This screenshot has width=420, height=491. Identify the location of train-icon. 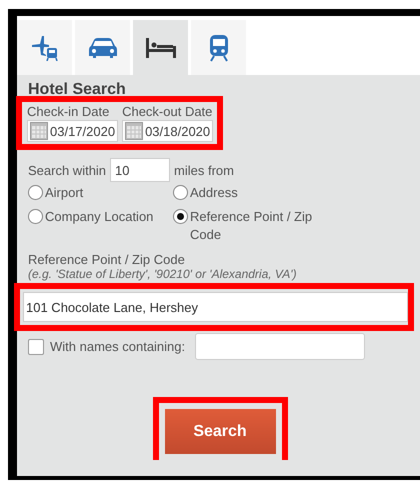
(219, 48).